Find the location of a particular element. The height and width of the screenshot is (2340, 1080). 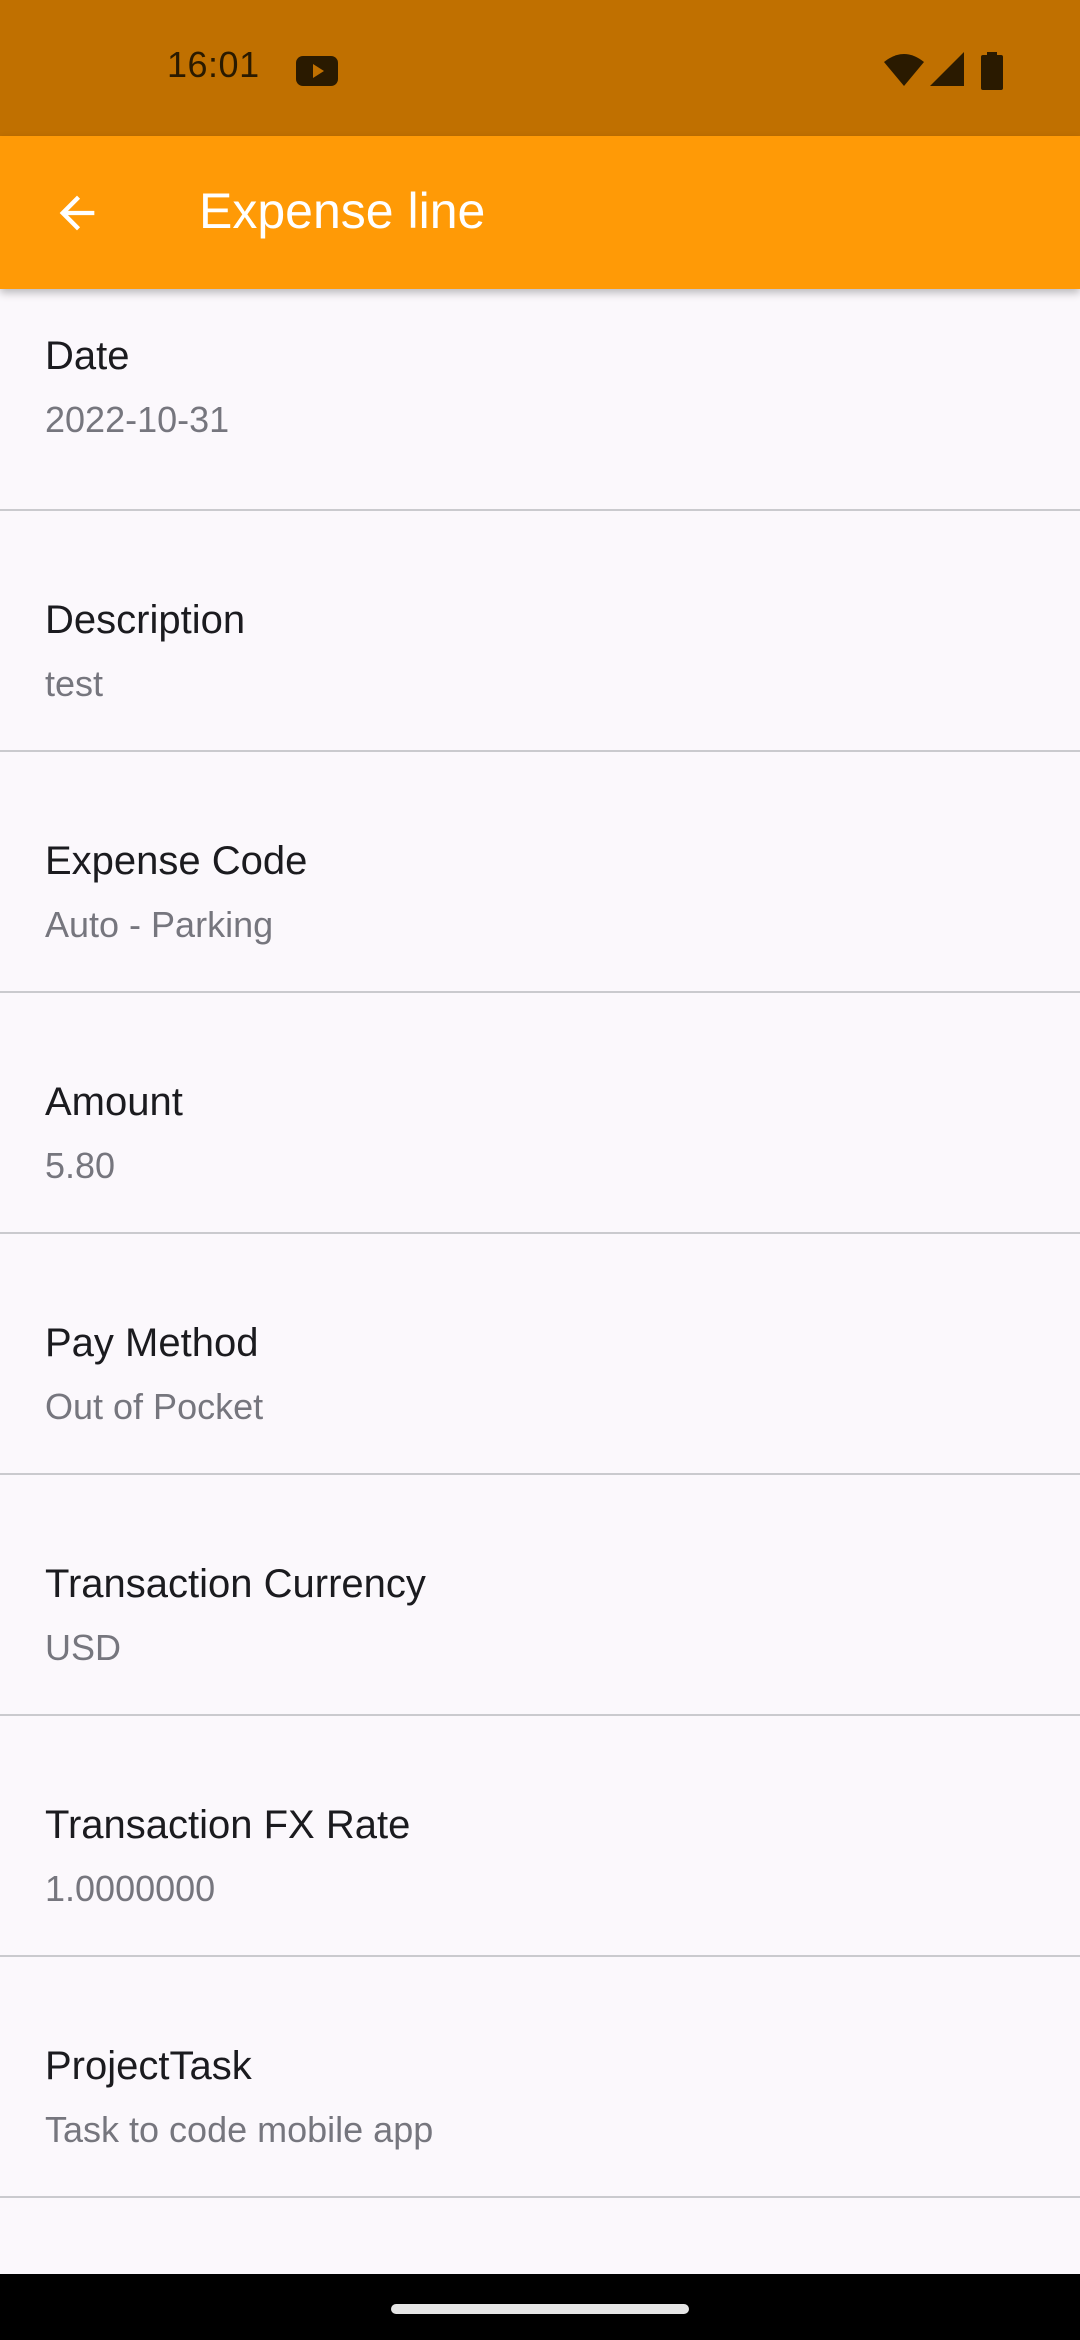

home-indicator is located at coordinates (540, 2309).